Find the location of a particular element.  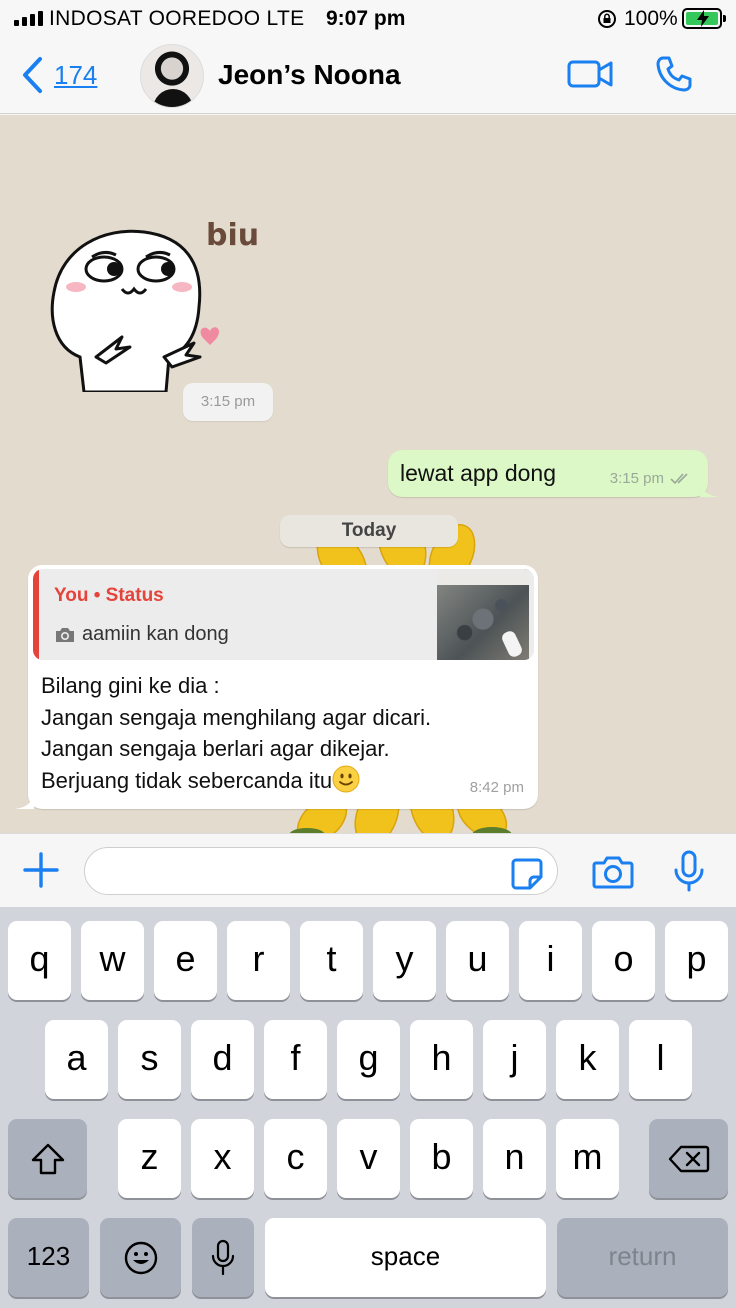

phone-call-icon is located at coordinates (674, 74).